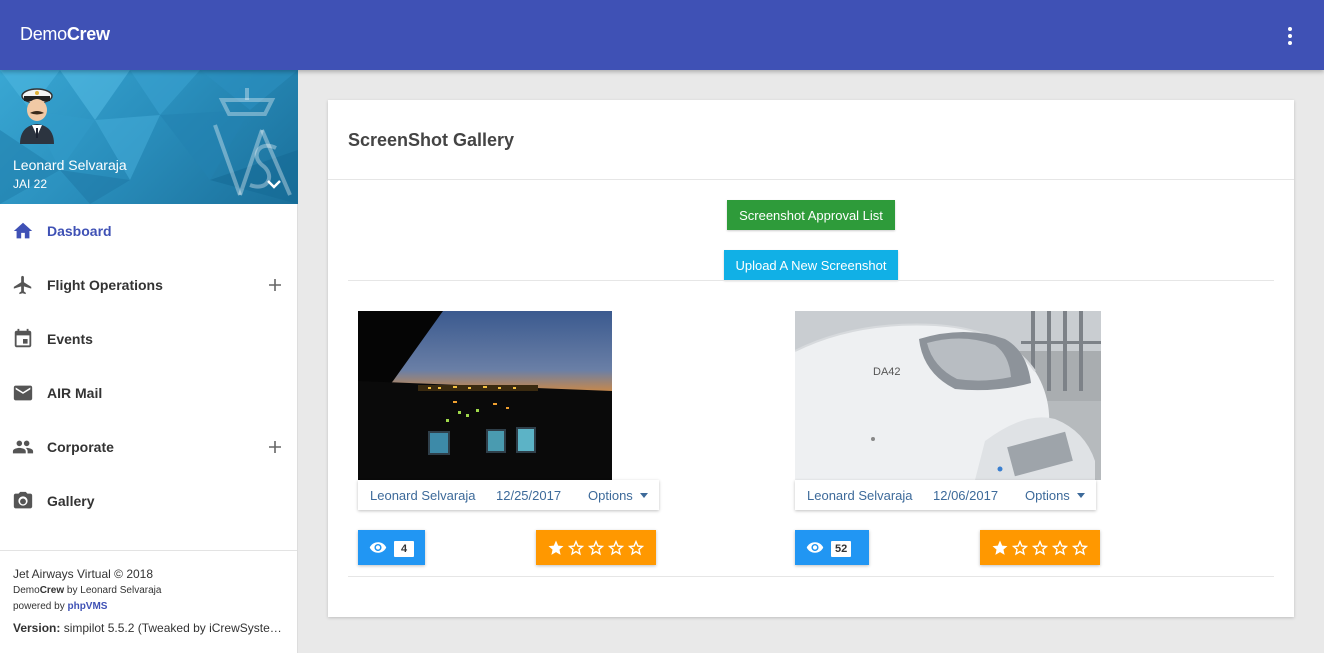  I want to click on avatar, so click(37, 112).